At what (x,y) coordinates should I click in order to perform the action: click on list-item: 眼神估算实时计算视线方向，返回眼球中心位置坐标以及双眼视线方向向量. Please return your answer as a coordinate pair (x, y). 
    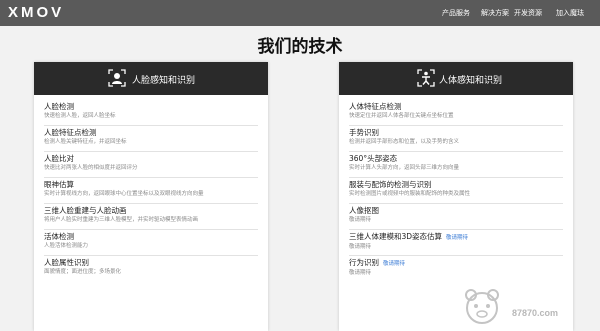
    Looking at the image, I should click on (151, 191).